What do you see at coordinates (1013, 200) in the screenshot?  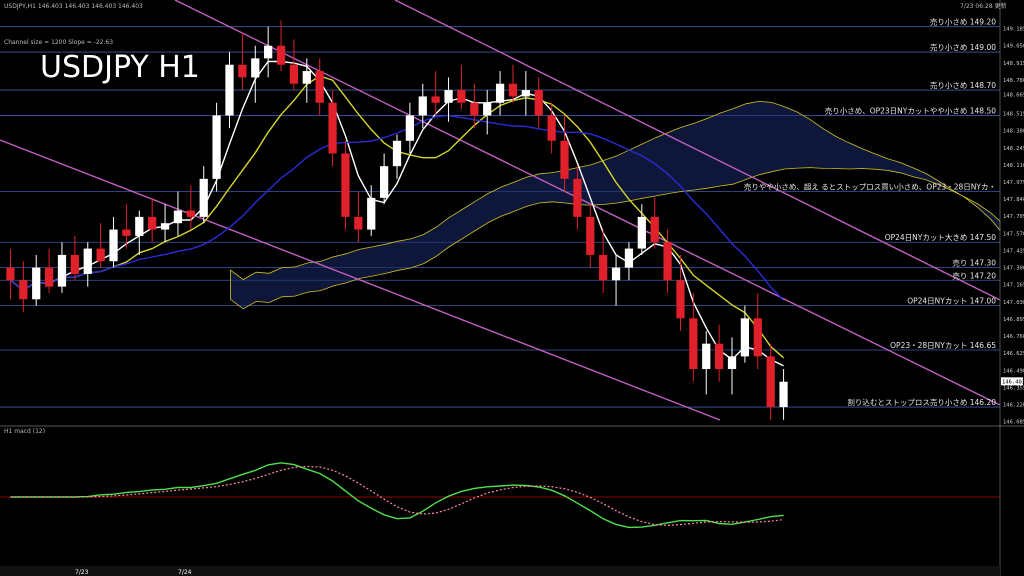 I see `price-tick-label: 147.840` at bounding box center [1013, 200].